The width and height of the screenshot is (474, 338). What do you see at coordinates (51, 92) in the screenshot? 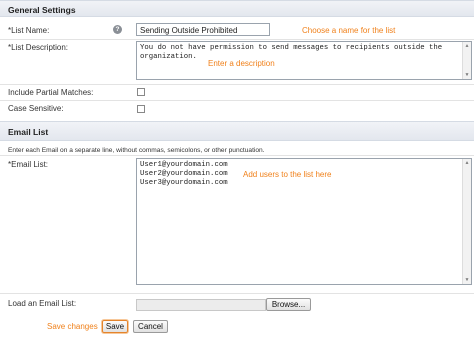
I see `partial-matches-label: Include Partial Matches:` at bounding box center [51, 92].